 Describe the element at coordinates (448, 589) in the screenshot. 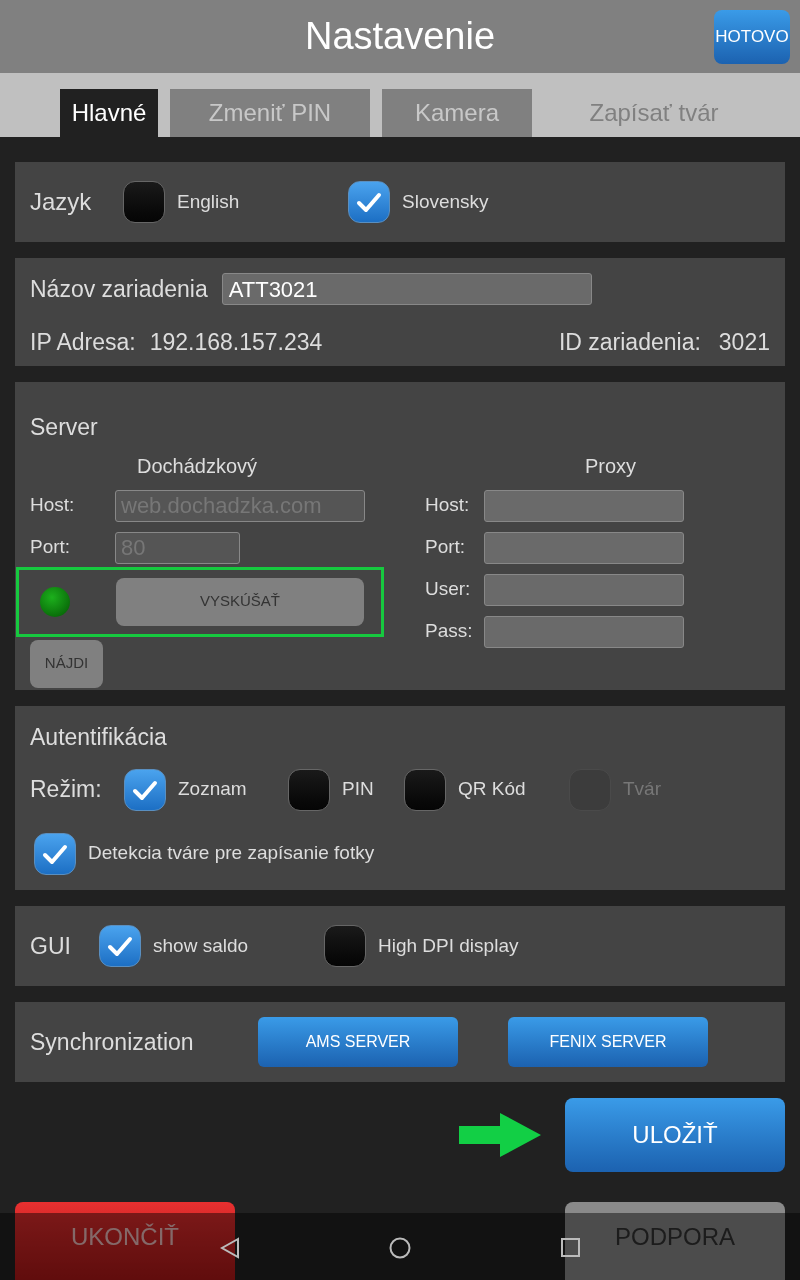

I see `field-label: User:` at that location.